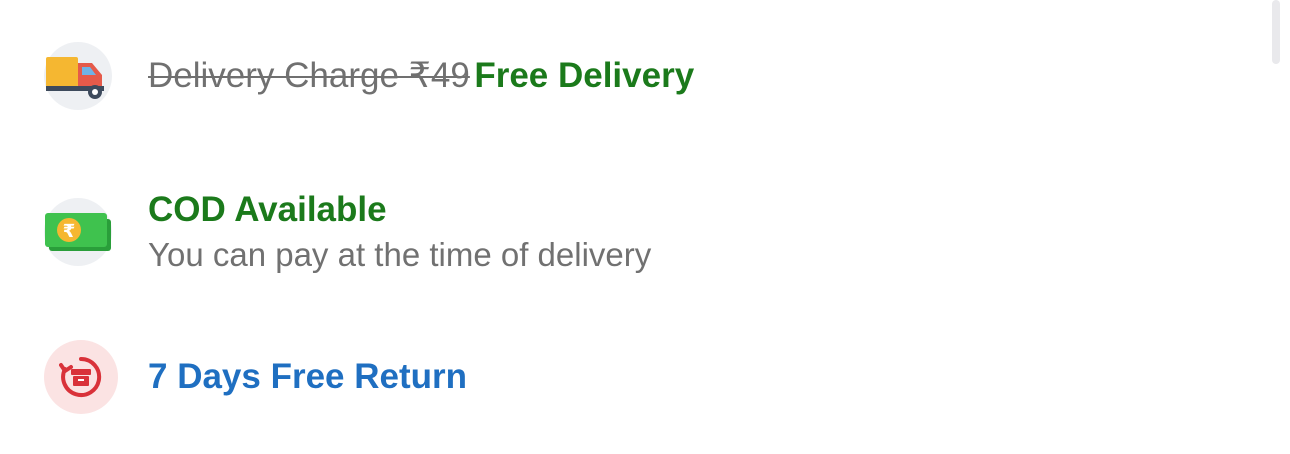 This screenshot has width=1290, height=454. Describe the element at coordinates (308, 376) in the screenshot. I see `free-return-title: 7 Days Free Return` at that location.